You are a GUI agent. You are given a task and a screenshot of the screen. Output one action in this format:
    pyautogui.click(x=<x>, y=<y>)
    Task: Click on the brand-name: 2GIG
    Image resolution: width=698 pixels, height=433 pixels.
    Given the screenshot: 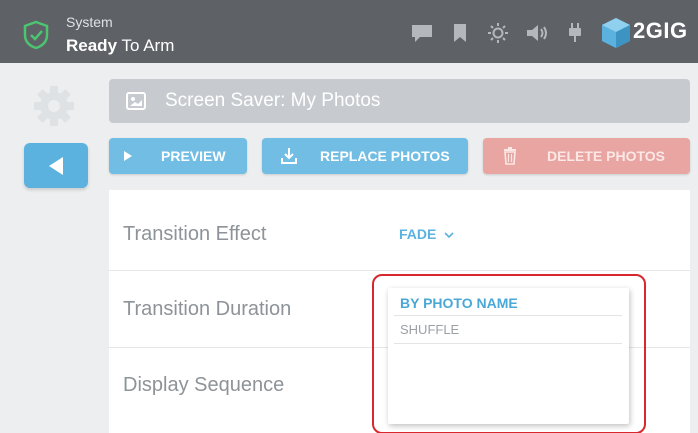 What is the action you would take?
    pyautogui.click(x=660, y=30)
    